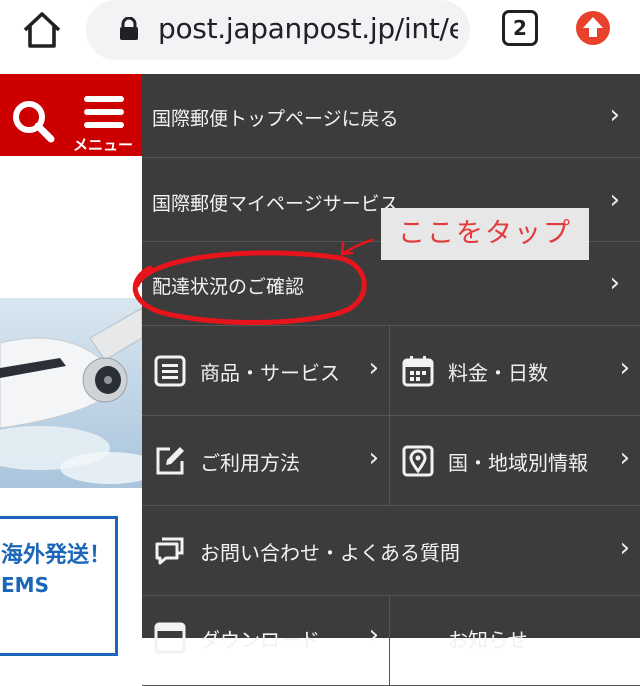 The image size is (640, 686). What do you see at coordinates (250, 463) in the screenshot?
I see `menu-item-label: ご利用方法` at bounding box center [250, 463].